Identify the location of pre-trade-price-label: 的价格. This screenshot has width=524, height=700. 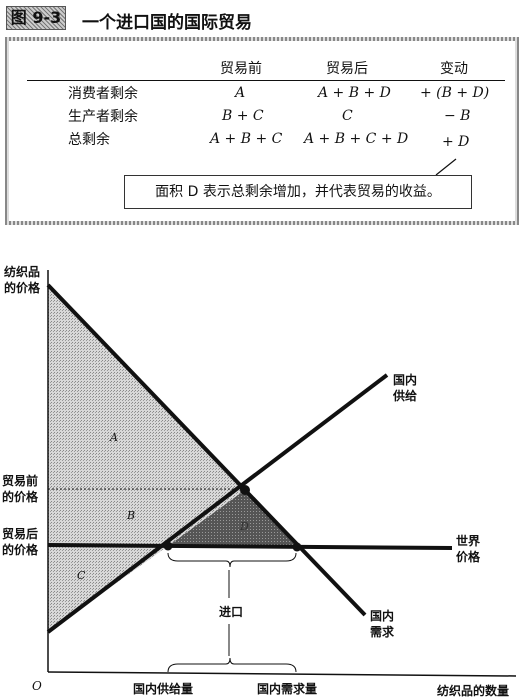
(20, 496).